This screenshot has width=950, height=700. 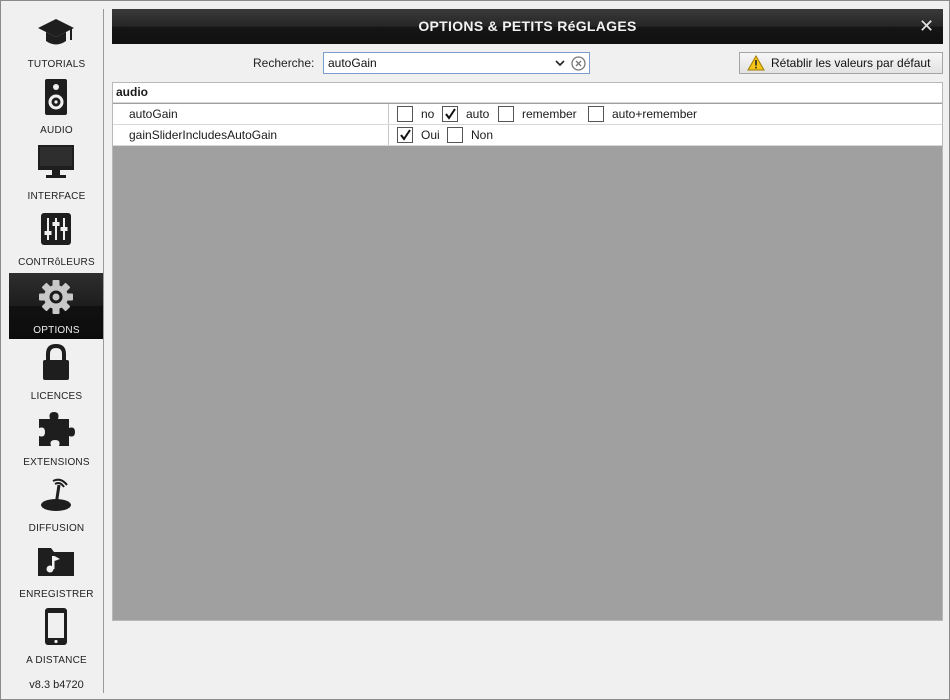 I want to click on sidebar-item-label: EXTENSIONS, so click(x=56, y=462).